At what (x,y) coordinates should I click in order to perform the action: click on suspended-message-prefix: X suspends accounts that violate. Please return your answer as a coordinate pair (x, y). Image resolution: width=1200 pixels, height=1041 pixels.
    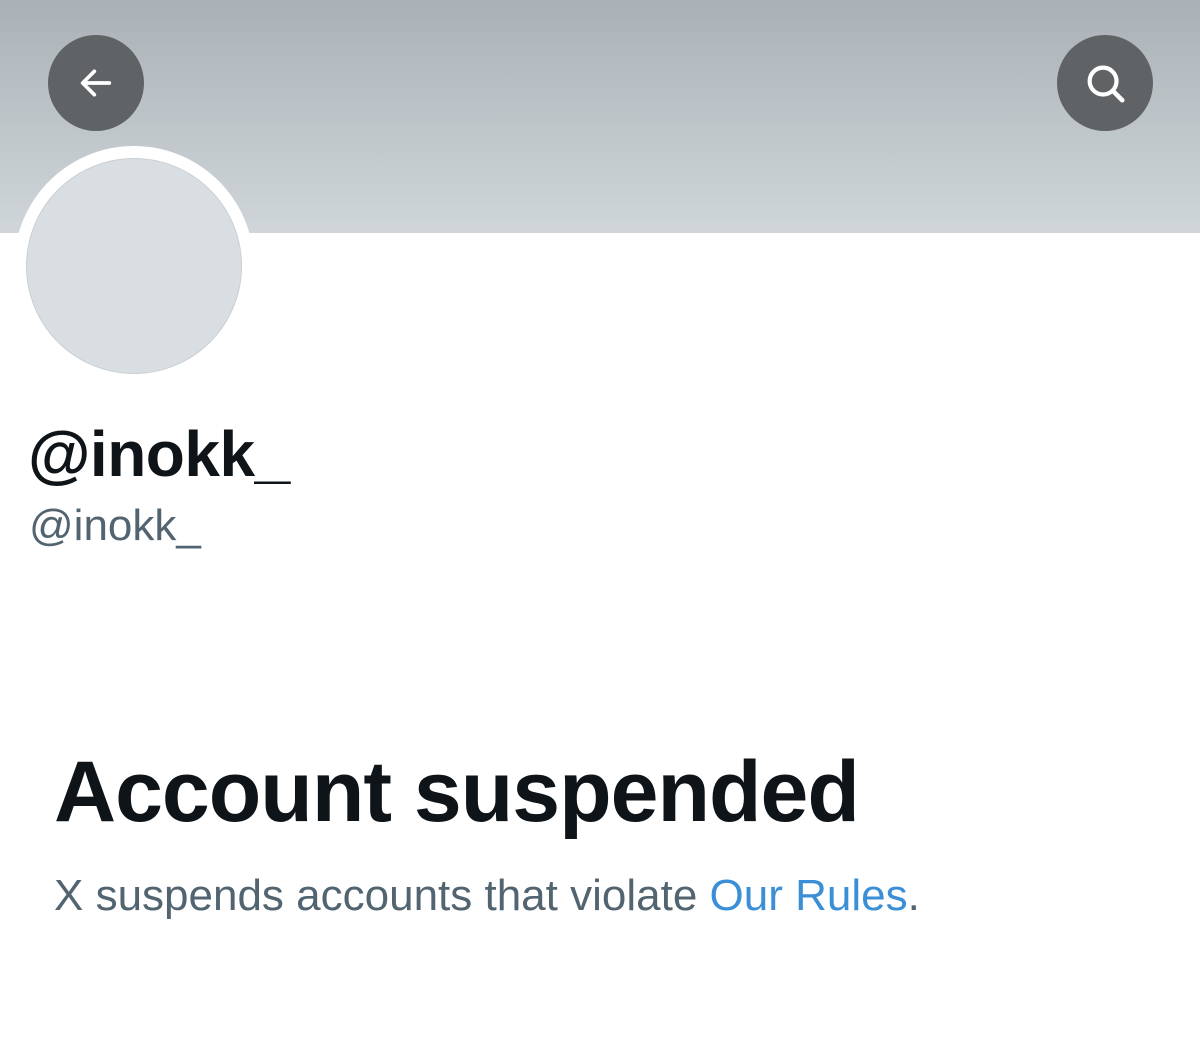
    Looking at the image, I should click on (382, 895).